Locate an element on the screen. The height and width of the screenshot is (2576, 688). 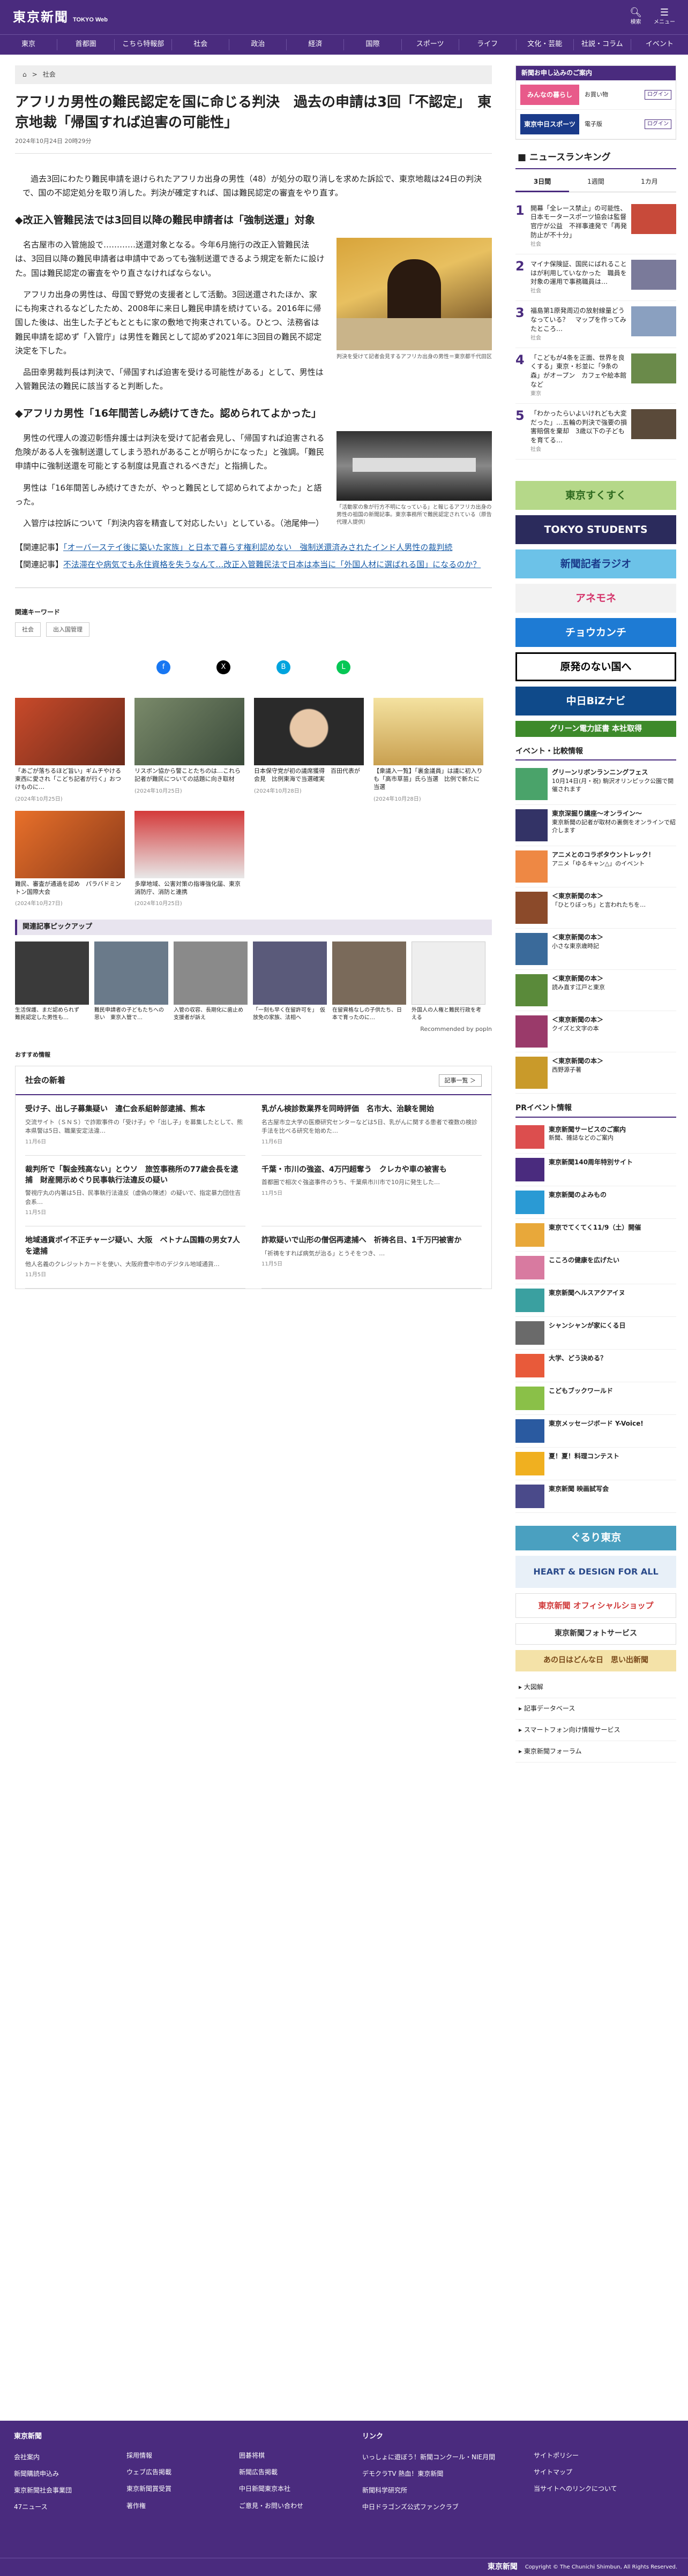
pr-item: こころの健康を広げたい is located at coordinates (595, 1268).